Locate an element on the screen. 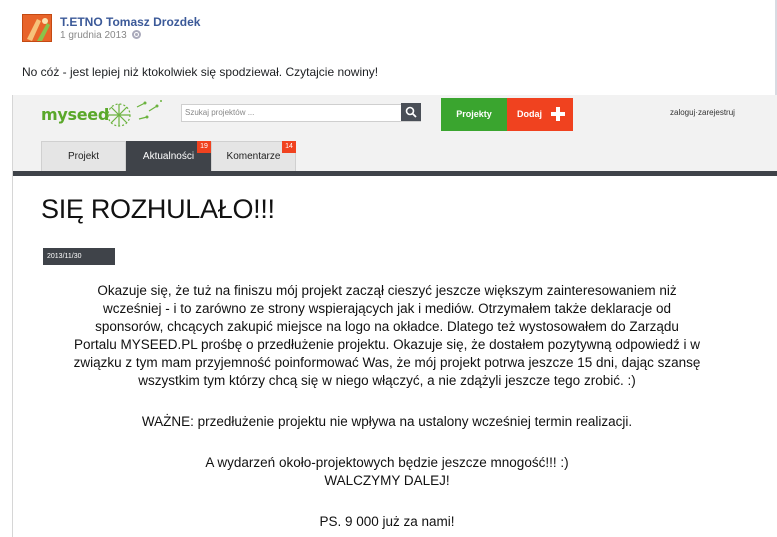 The image size is (777, 537). post-date: 1 grudnia 2013 is located at coordinates (100, 35).